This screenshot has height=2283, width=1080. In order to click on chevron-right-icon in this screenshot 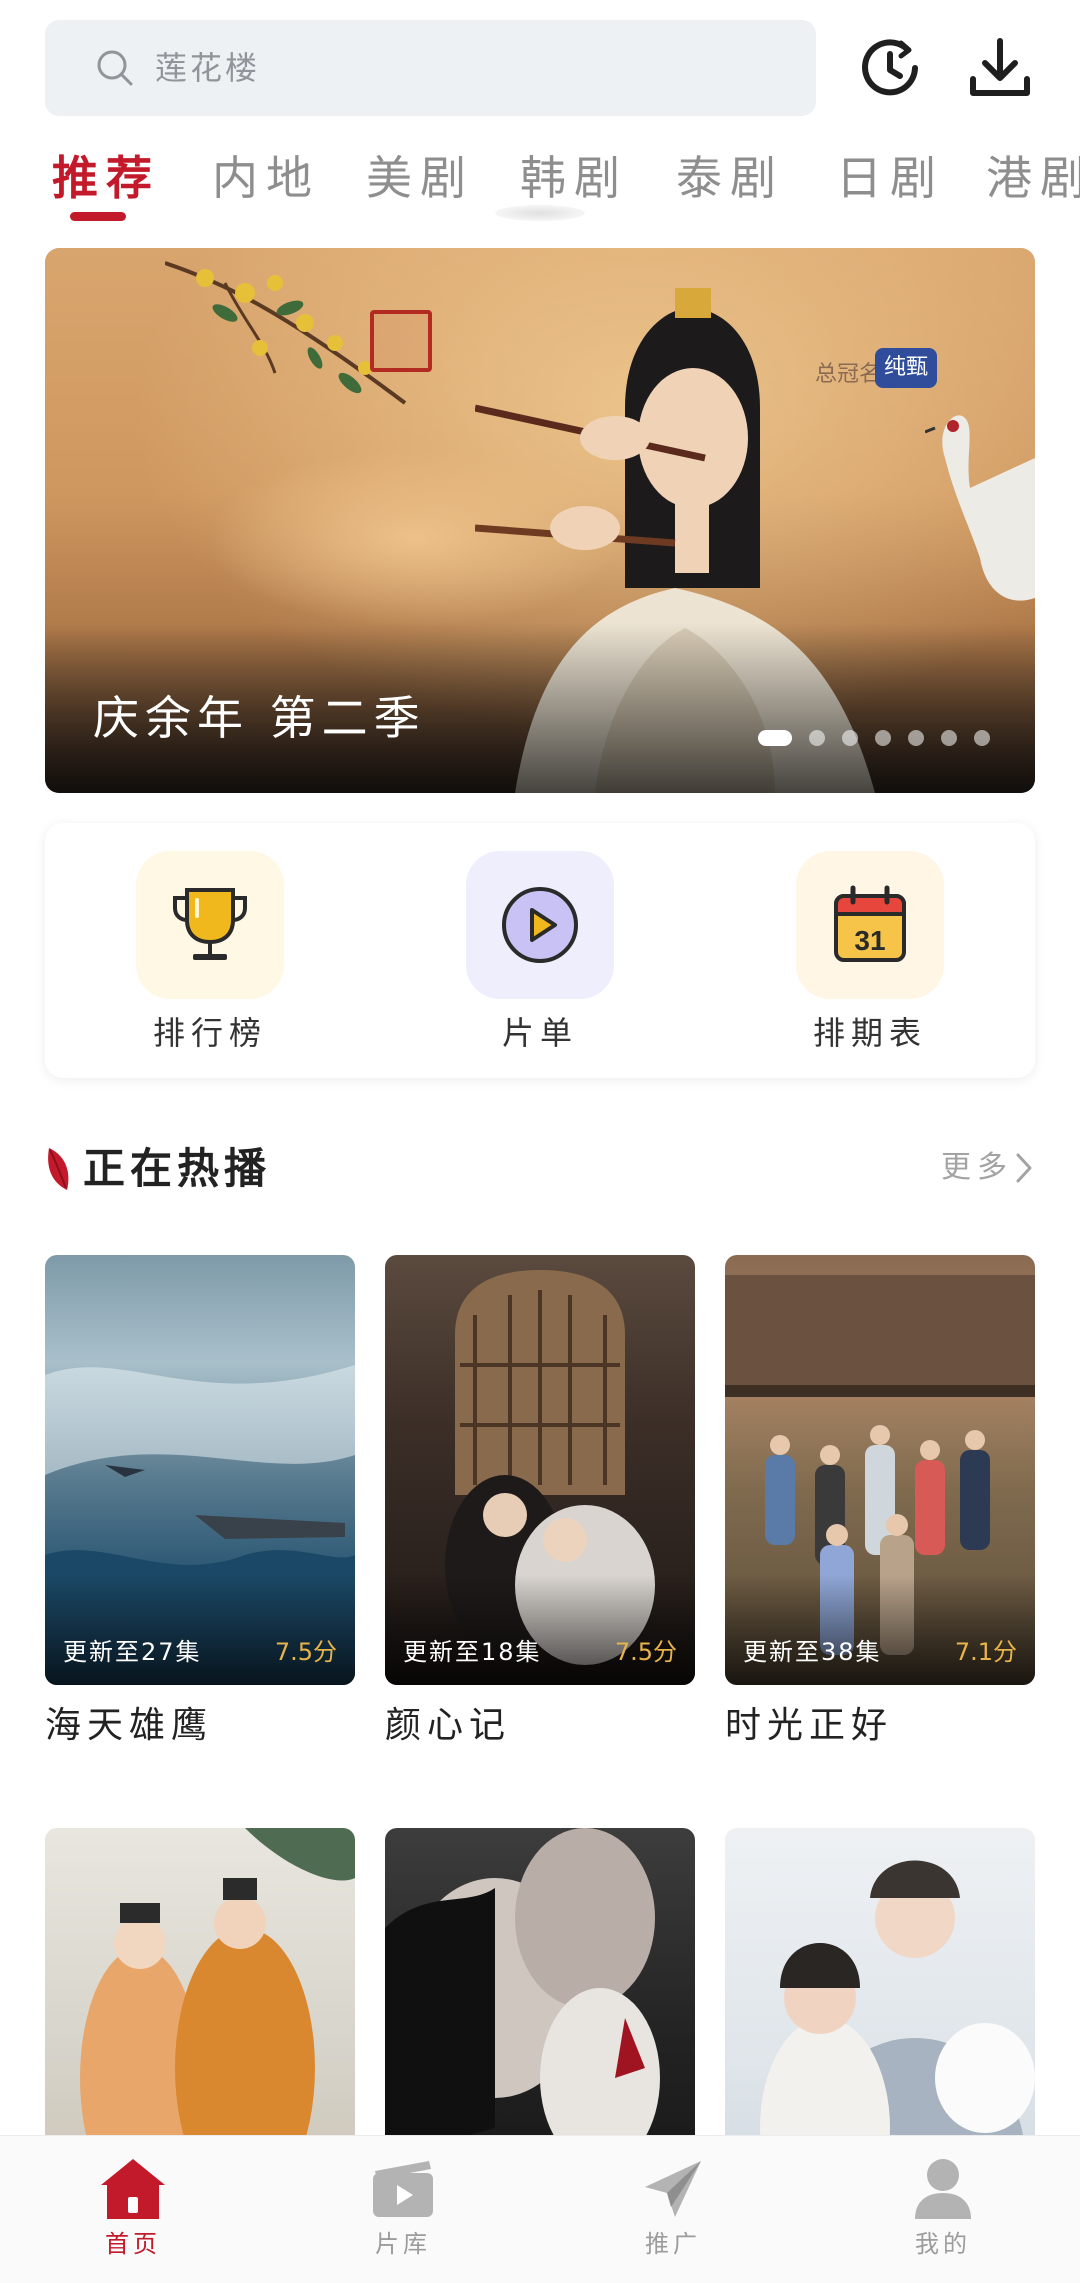, I will do `click(1024, 1168)`.